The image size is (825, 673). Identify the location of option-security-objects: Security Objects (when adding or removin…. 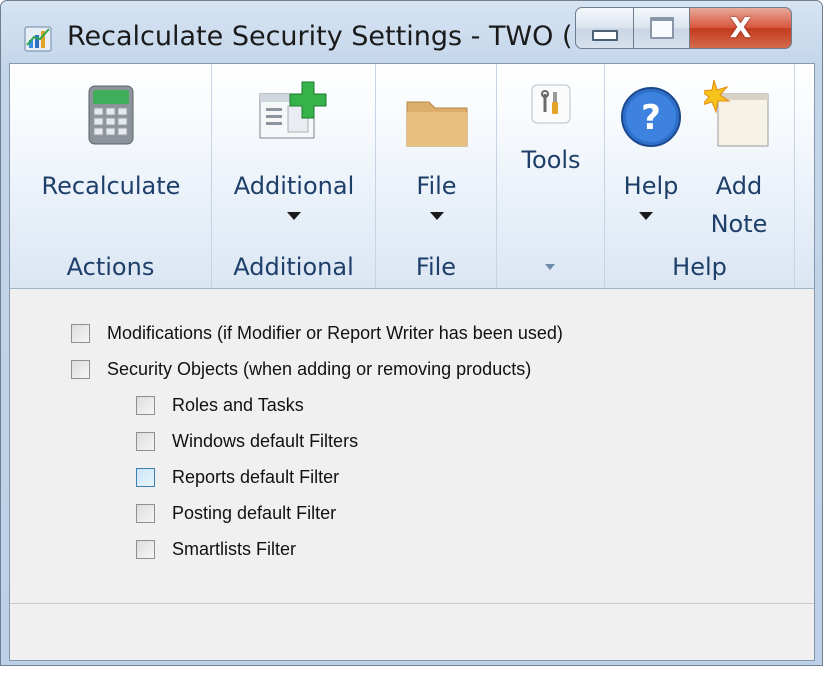
(301, 369).